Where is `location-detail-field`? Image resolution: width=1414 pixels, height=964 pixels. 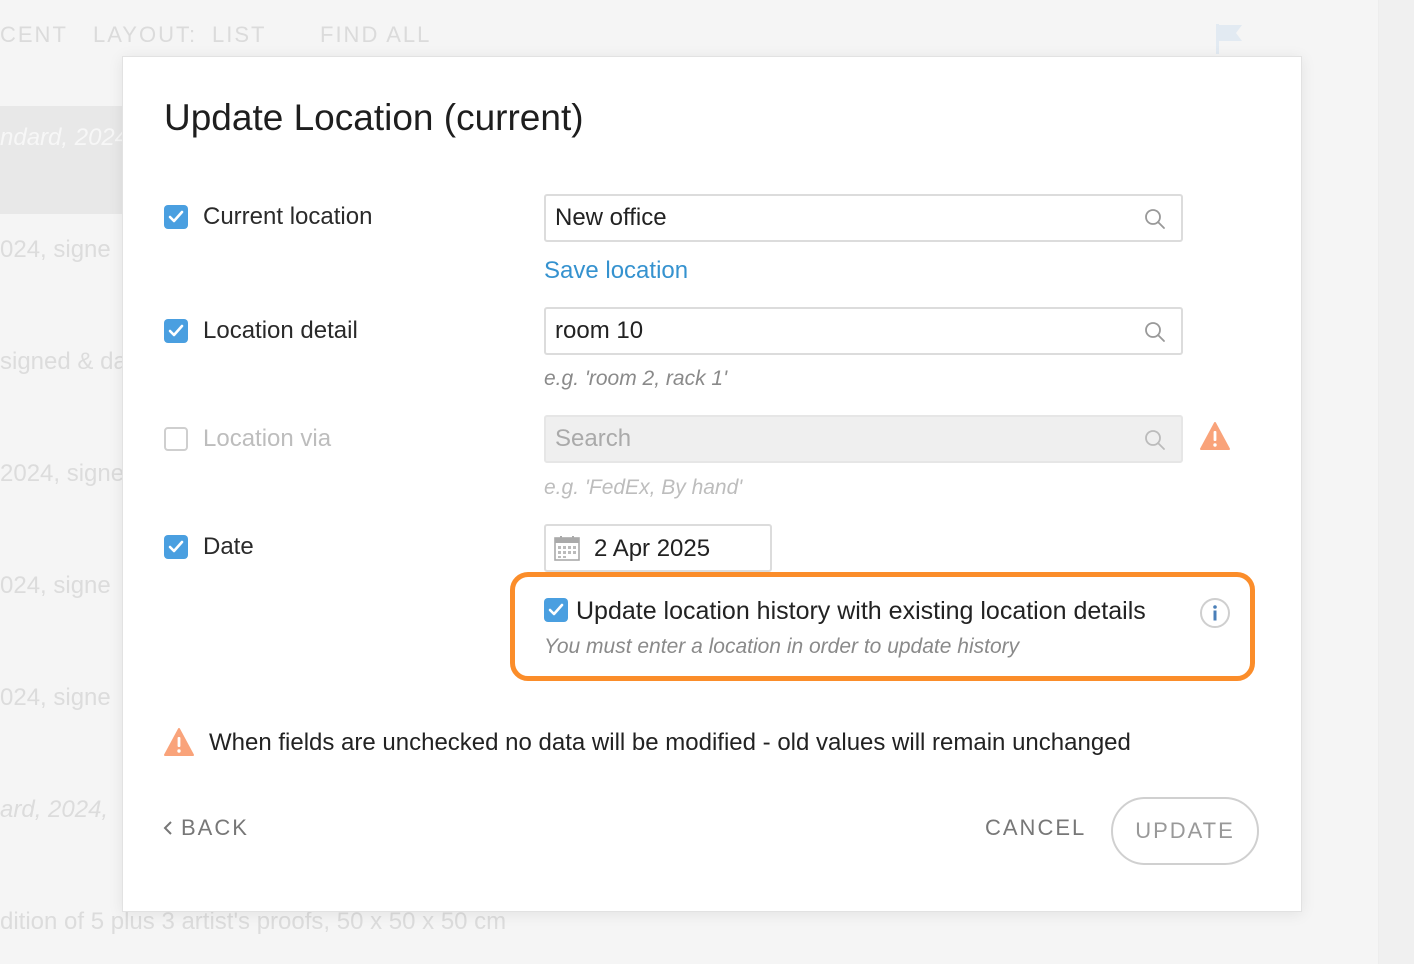
location-detail-field is located at coordinates (863, 331).